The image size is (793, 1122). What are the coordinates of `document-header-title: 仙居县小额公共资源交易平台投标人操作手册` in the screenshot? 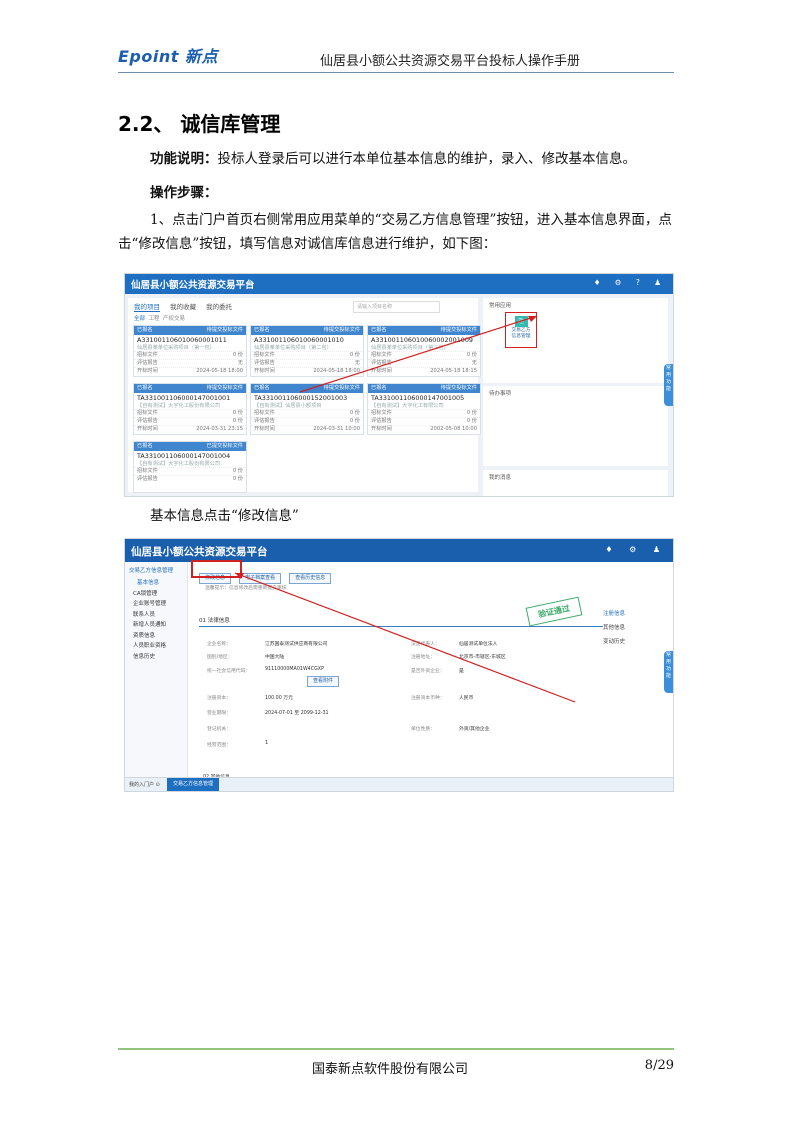 It's located at (449, 61).